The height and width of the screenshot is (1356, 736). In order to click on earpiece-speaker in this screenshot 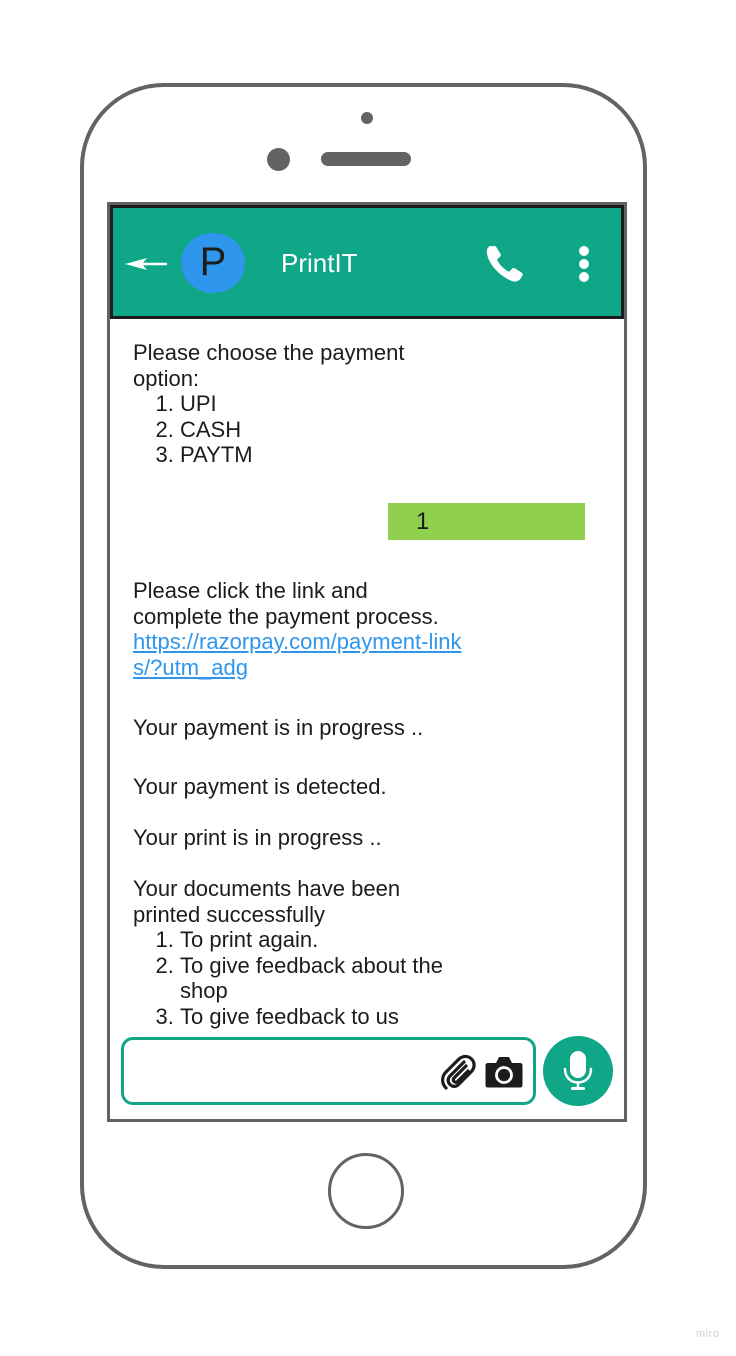, I will do `click(366, 159)`.